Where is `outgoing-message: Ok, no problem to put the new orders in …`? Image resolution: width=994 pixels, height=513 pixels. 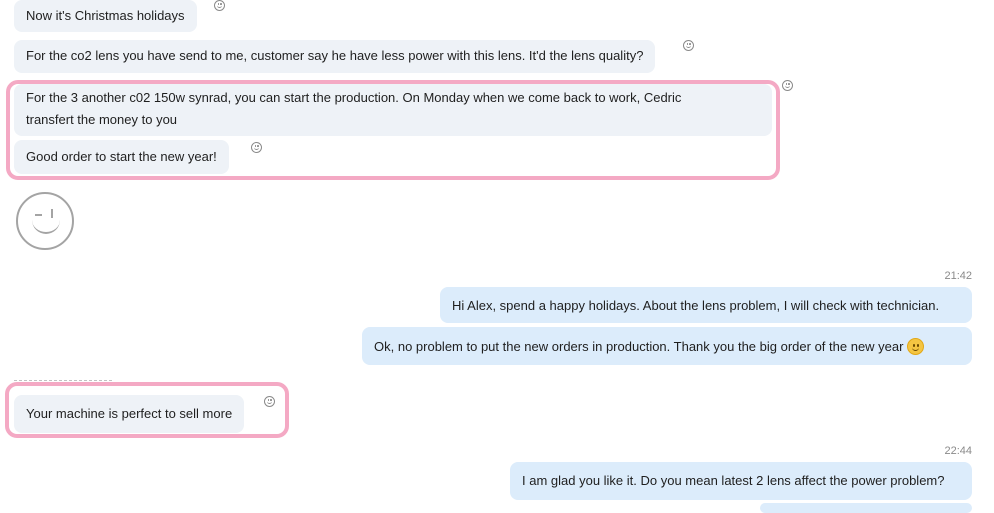 outgoing-message: Ok, no problem to put the new orders in … is located at coordinates (667, 346).